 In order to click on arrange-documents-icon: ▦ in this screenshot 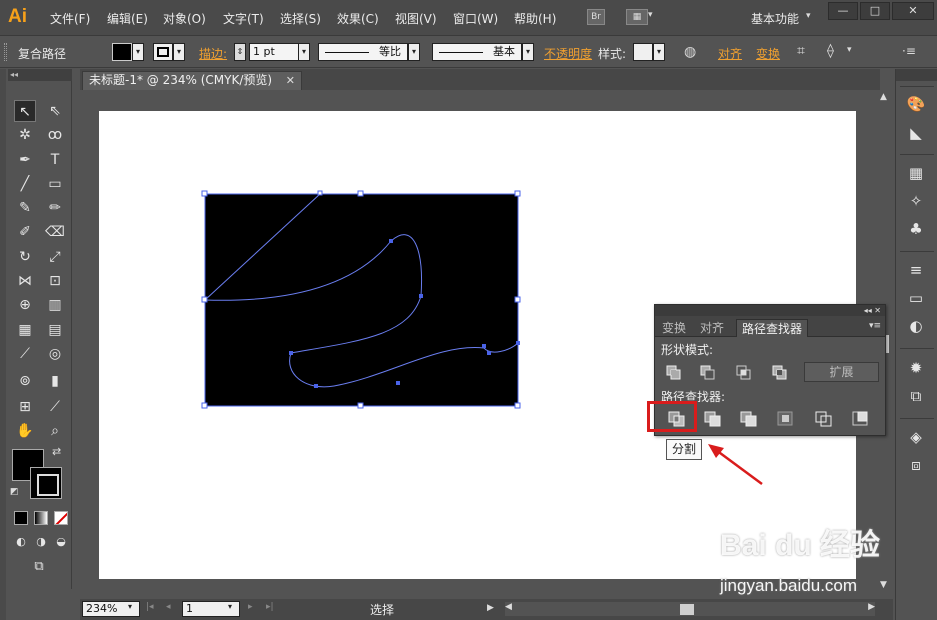, I will do `click(637, 17)`.